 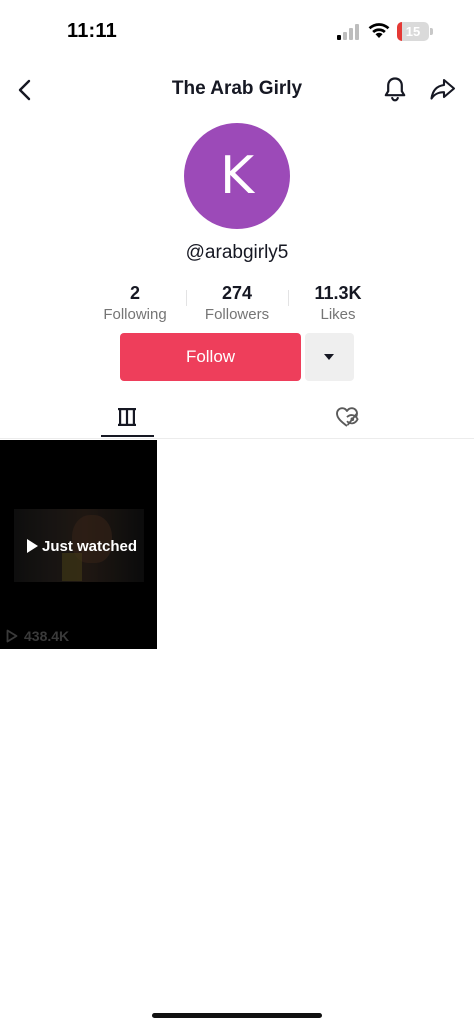 What do you see at coordinates (237, 293) in the screenshot?
I see `followers-count: 274` at bounding box center [237, 293].